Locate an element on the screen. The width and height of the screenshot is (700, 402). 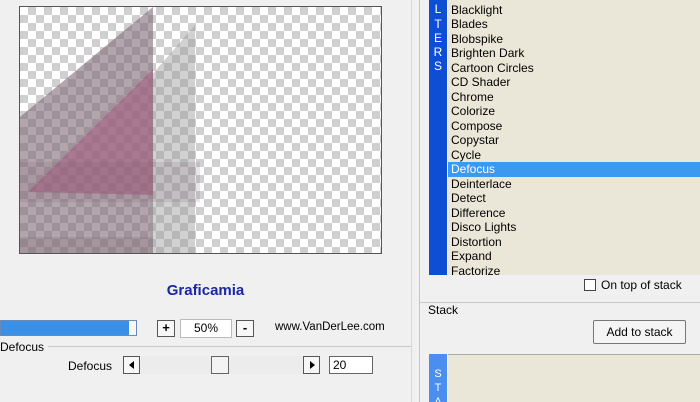
zoom-level: 50% is located at coordinates (206, 328).